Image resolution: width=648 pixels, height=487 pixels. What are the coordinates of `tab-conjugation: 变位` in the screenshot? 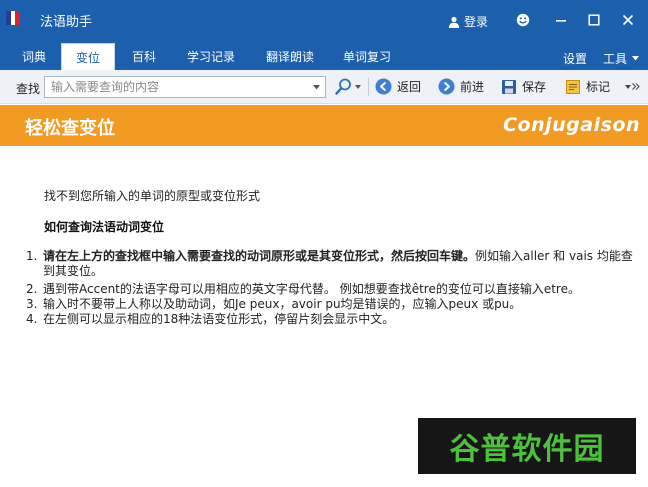 It's located at (88, 56).